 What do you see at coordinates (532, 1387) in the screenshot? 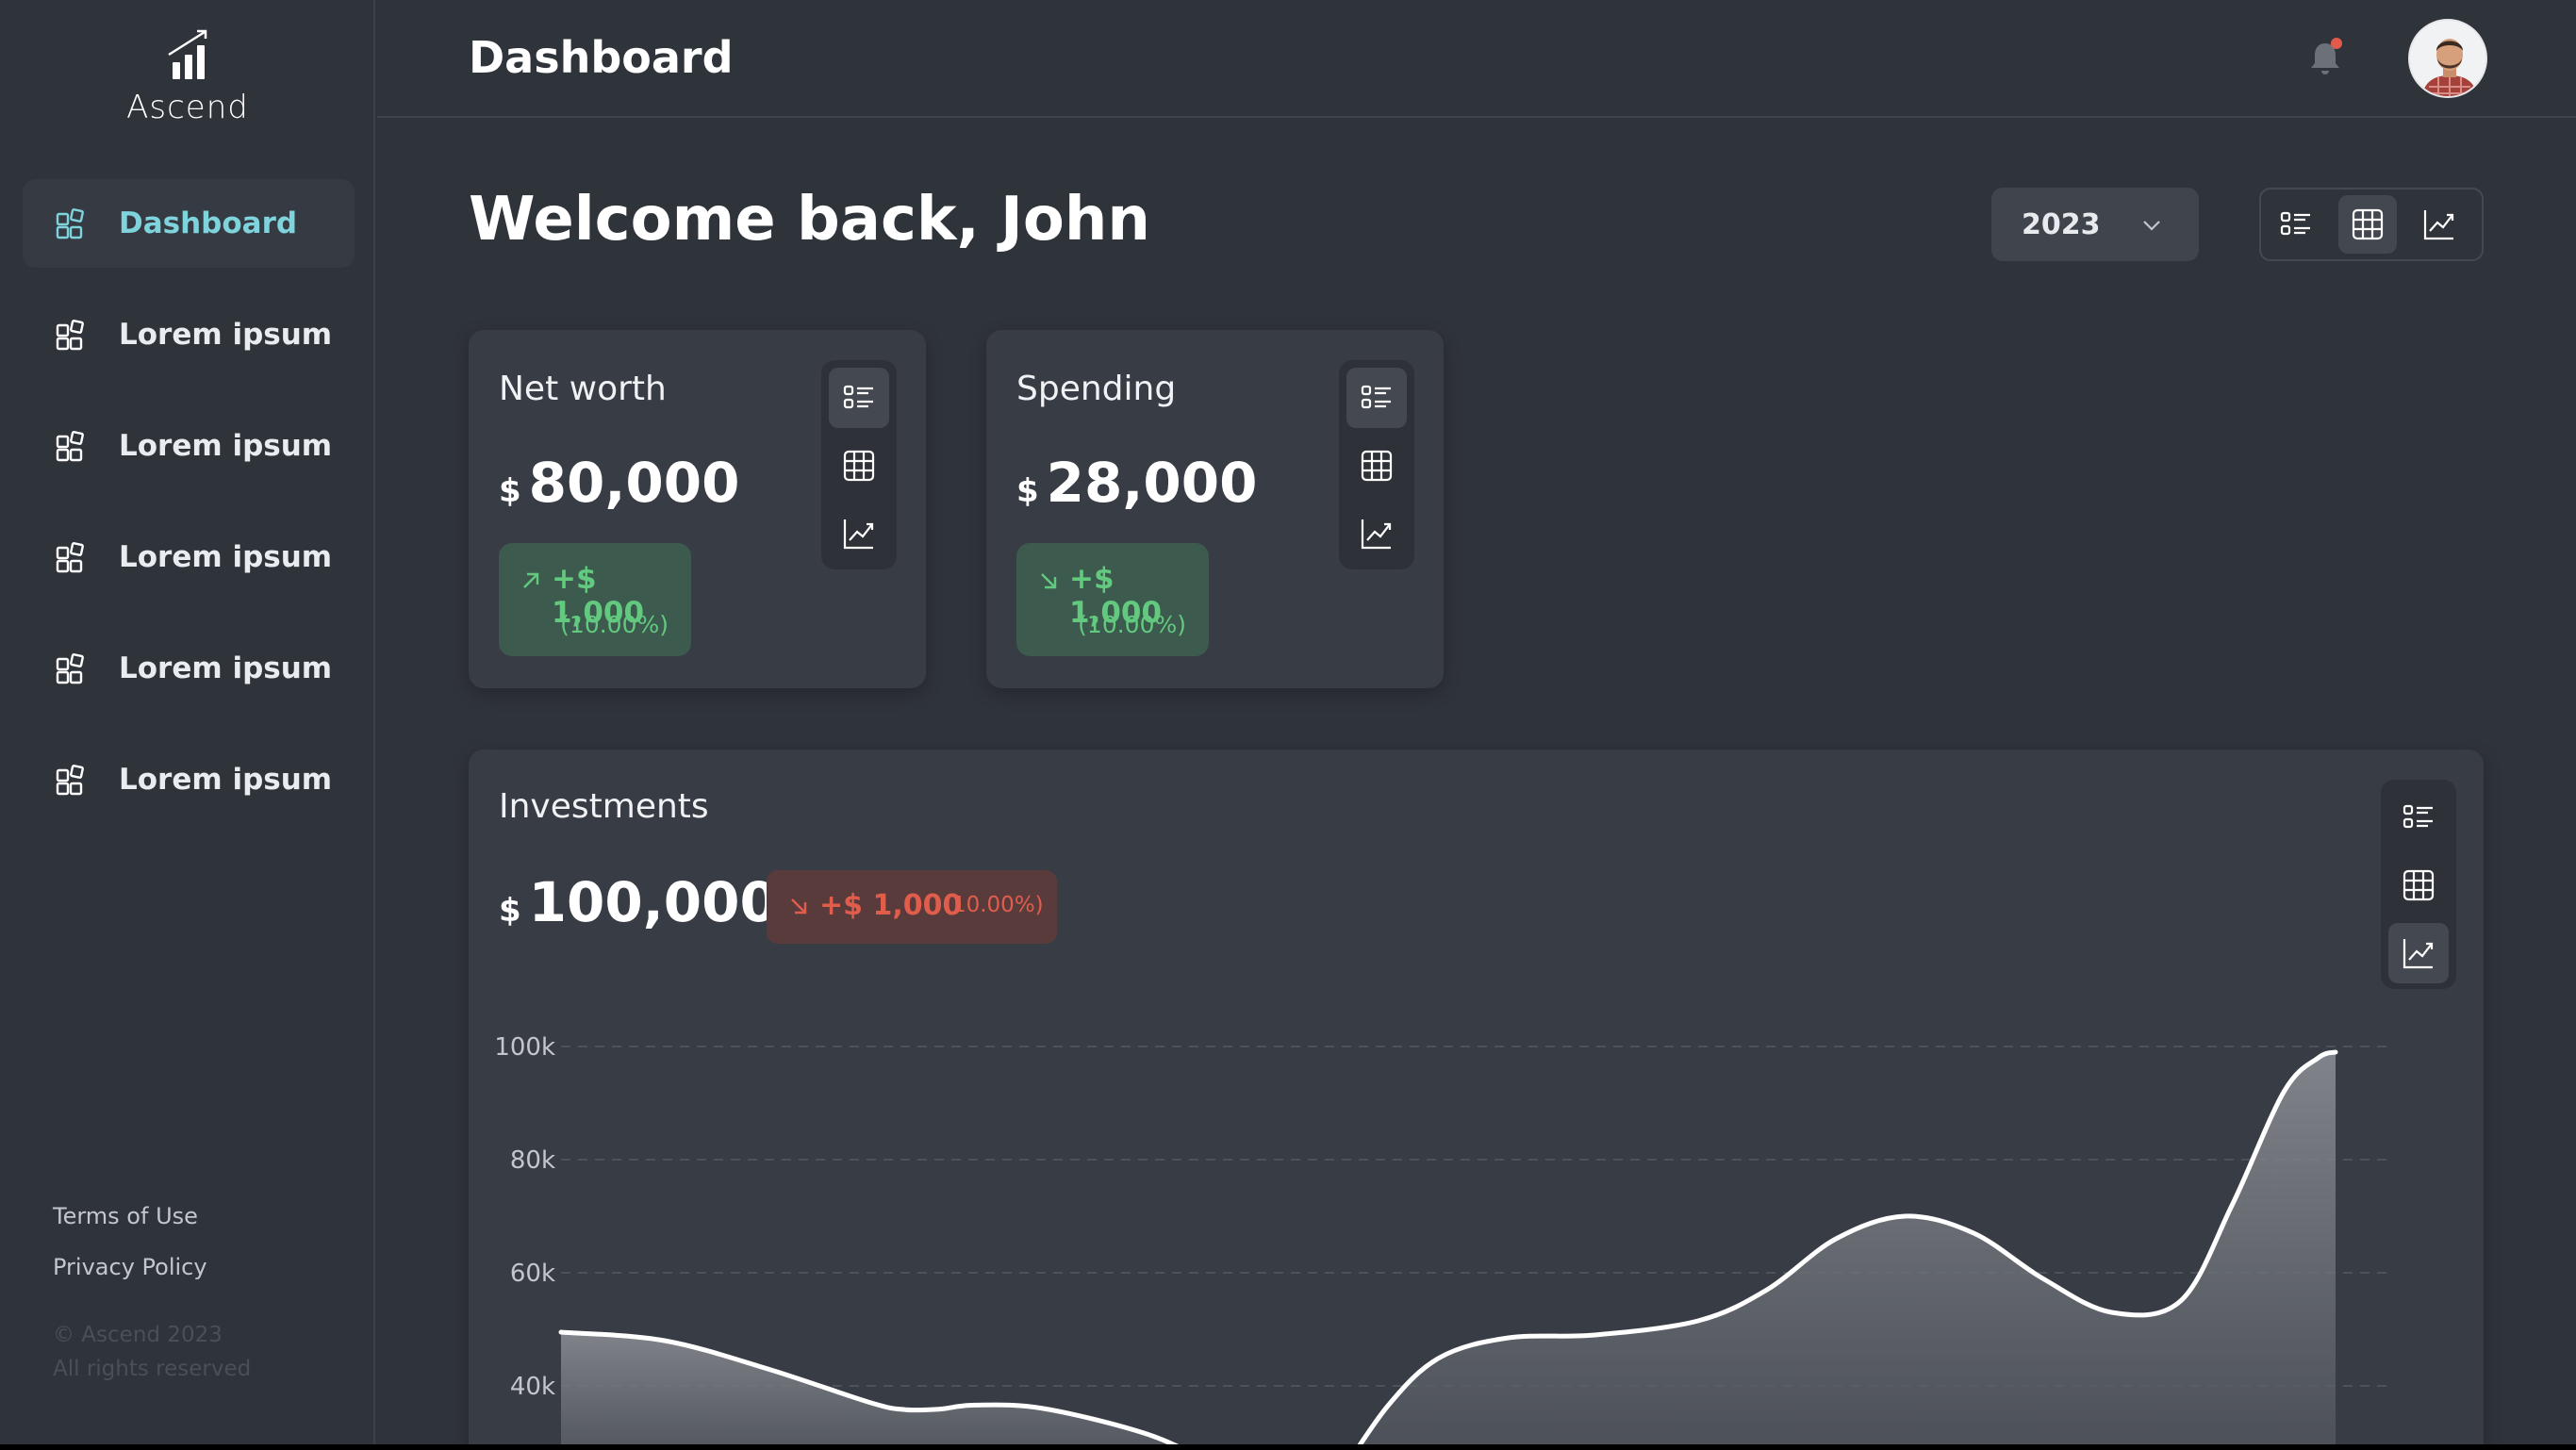
I see `y-tick-label: 40k` at bounding box center [532, 1387].